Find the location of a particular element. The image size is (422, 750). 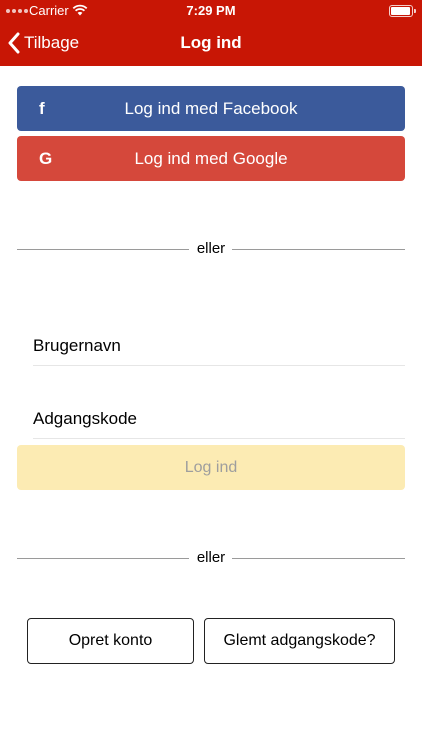

google-icon: G is located at coordinates (46, 158).